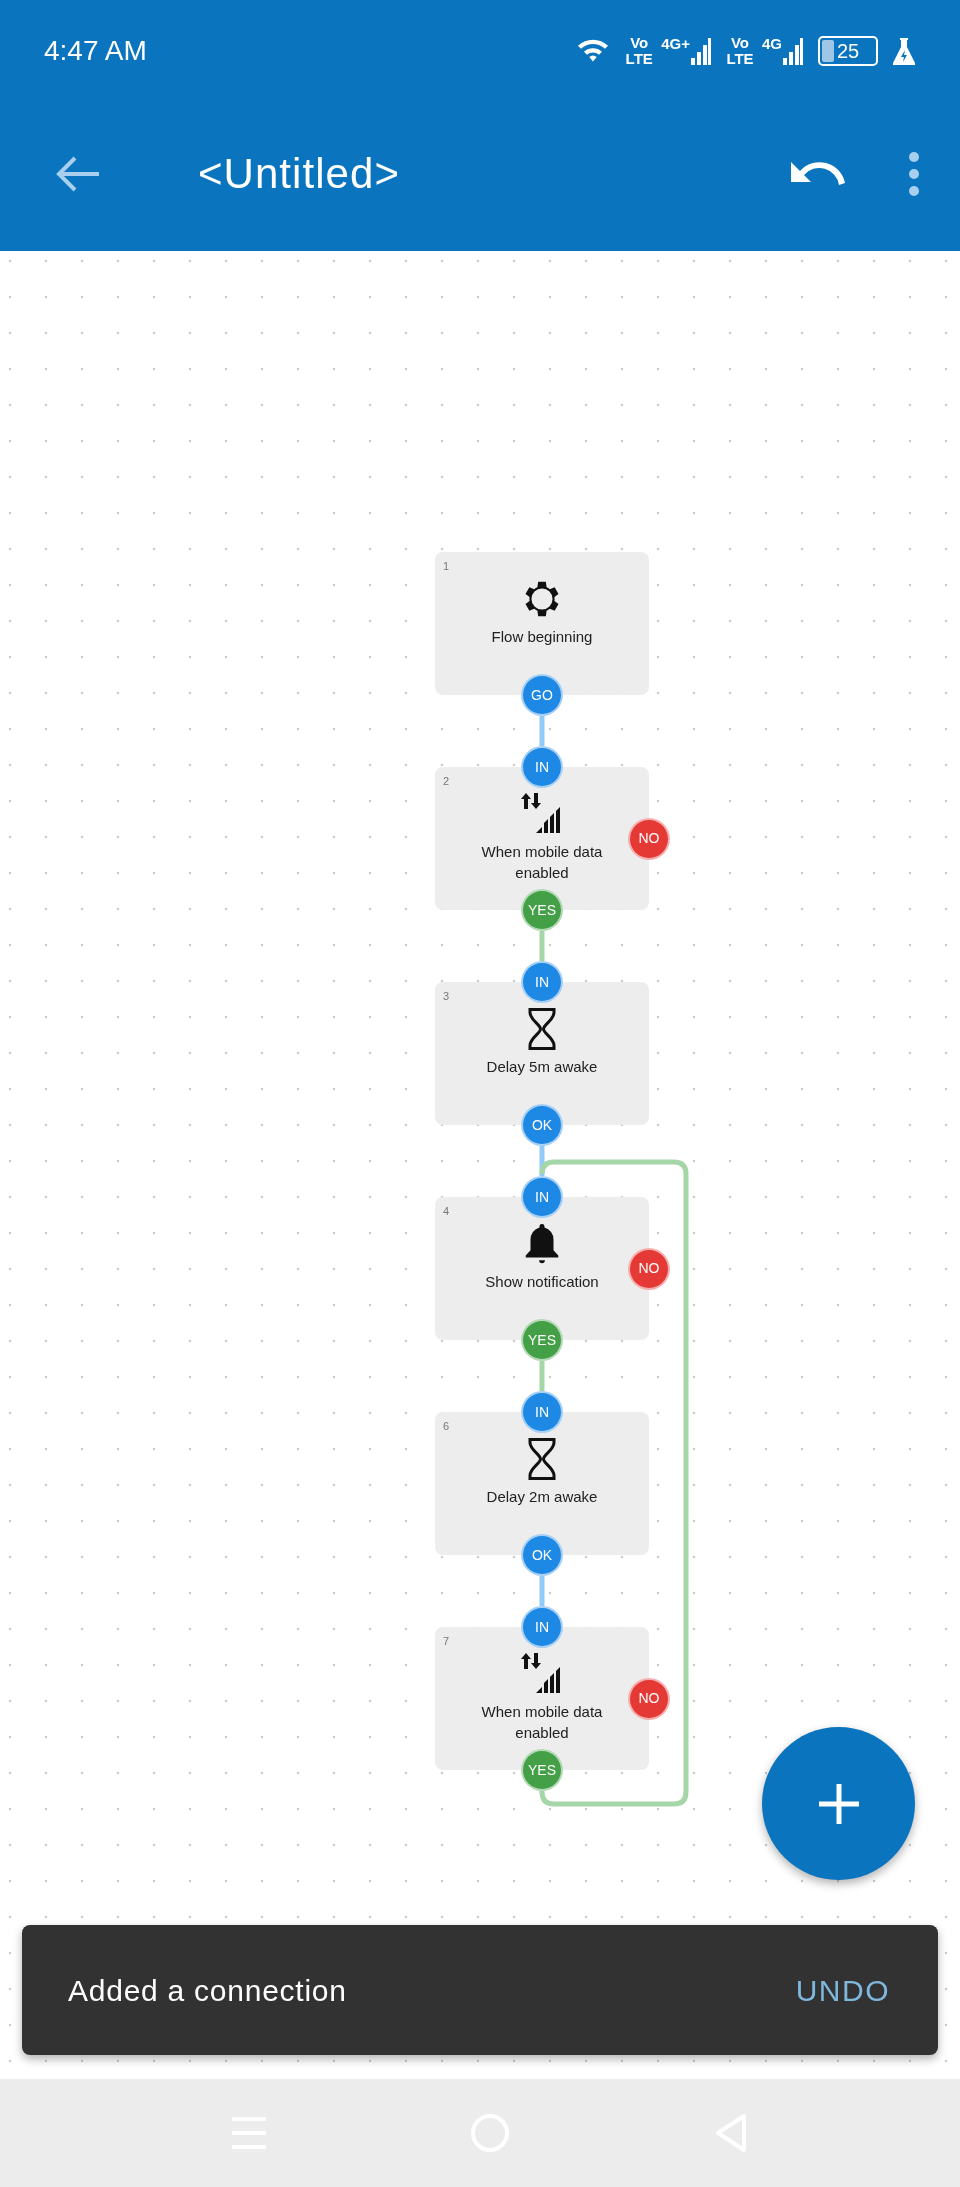  I want to click on node-label: Delay 5m awake, so click(542, 1067).